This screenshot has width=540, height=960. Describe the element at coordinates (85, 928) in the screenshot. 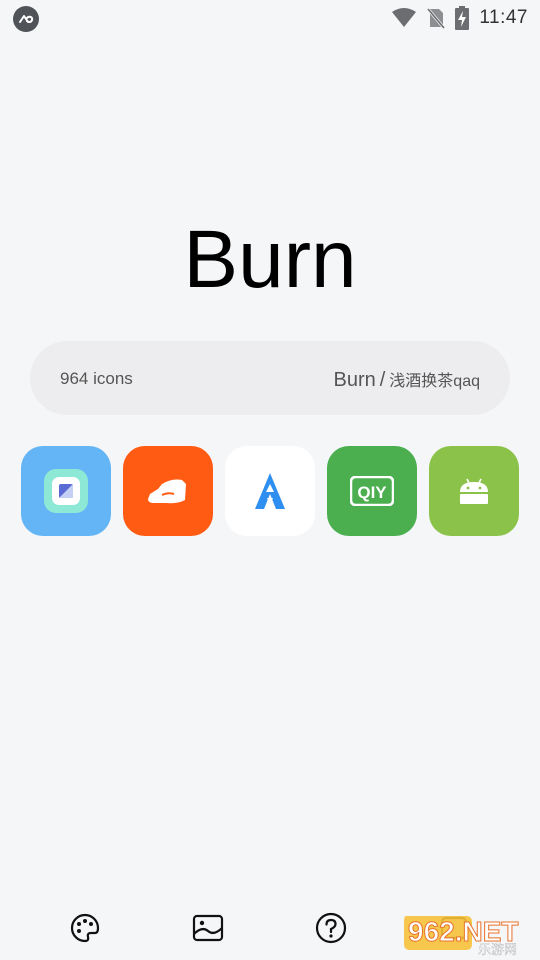

I see `palette-icon` at that location.